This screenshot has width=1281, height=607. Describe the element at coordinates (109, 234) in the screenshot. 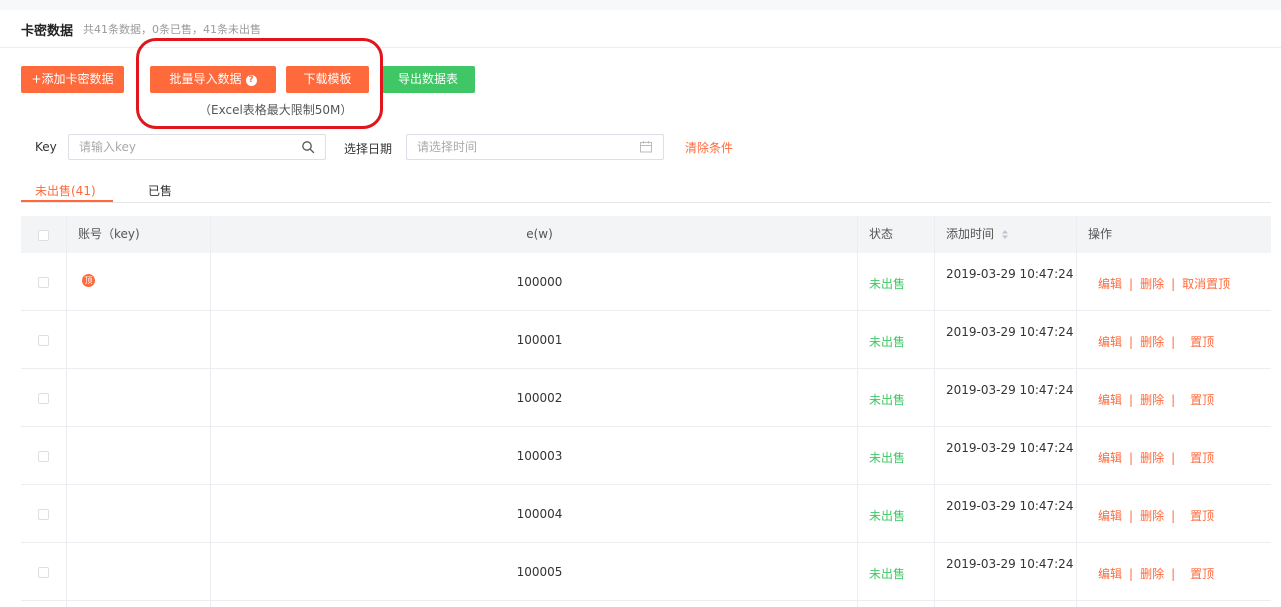

I see `column-header-key: 账号（key)` at that location.